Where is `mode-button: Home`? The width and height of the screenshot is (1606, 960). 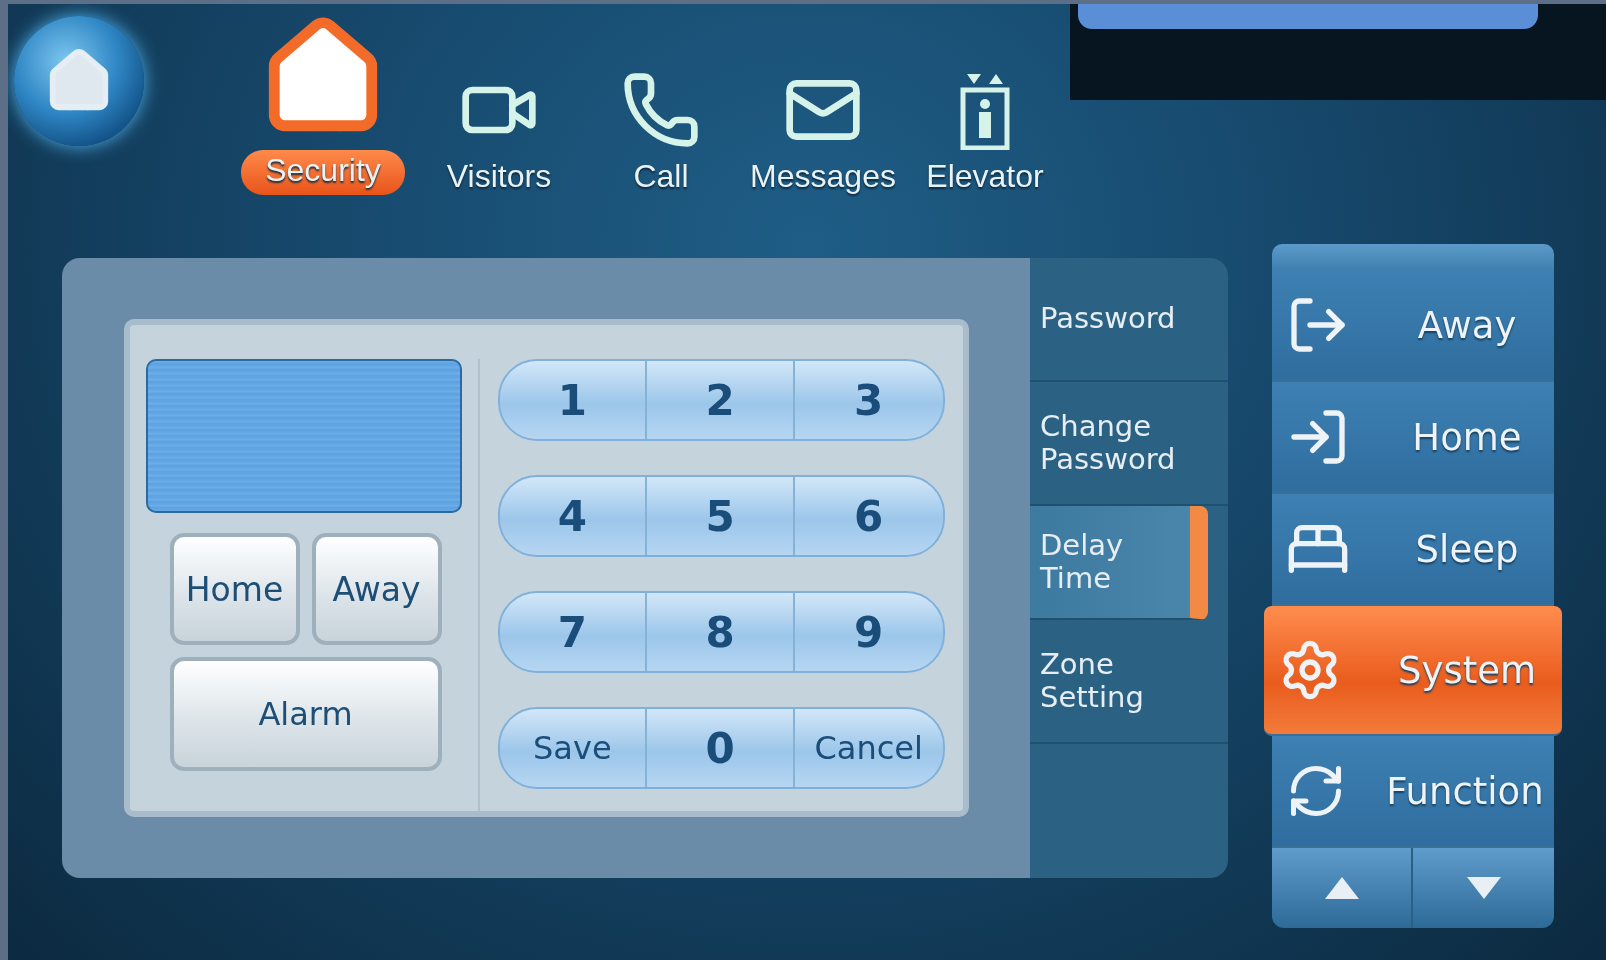
mode-button: Home is located at coordinates (234, 589).